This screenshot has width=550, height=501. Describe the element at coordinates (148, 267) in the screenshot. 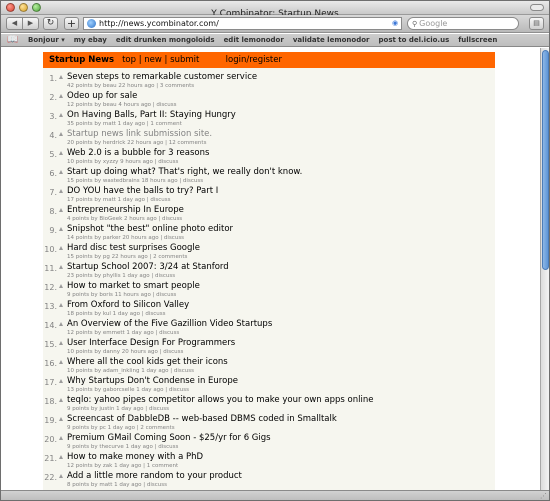

I see `story-title-link: Startup School 2007: 3/24 at Stanford` at that location.